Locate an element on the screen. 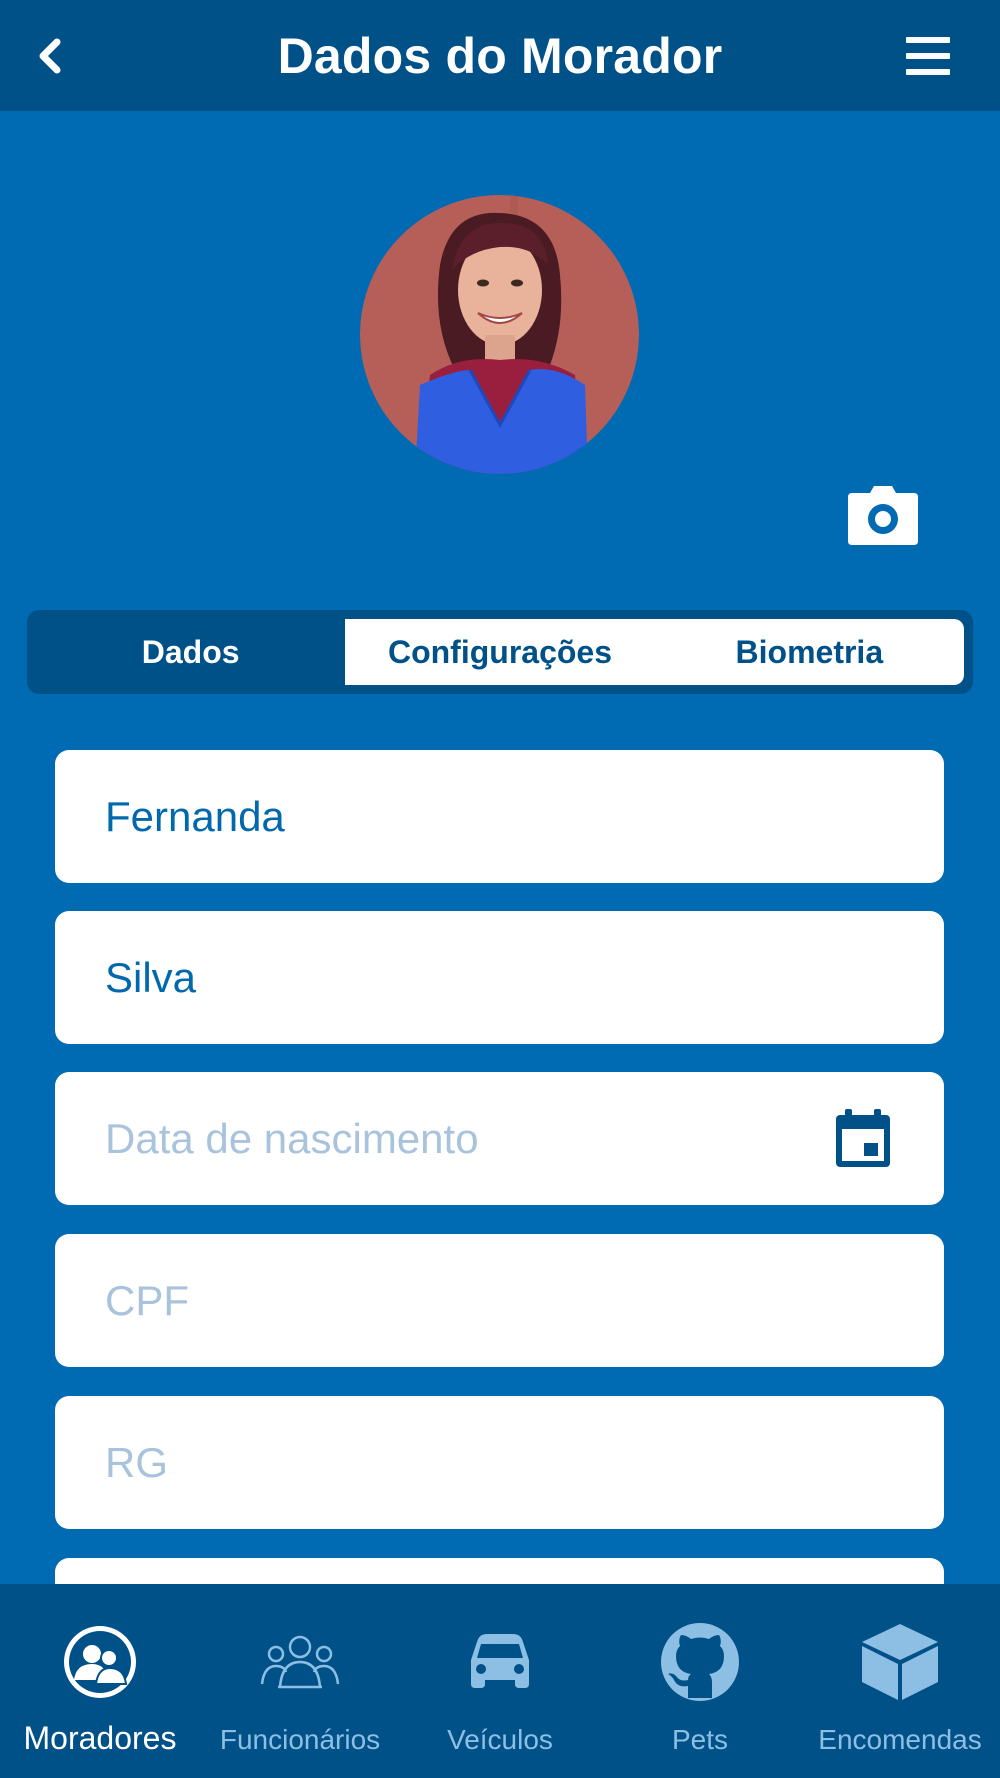 This screenshot has height=1778, width=1000. back-button is located at coordinates (50, 56).